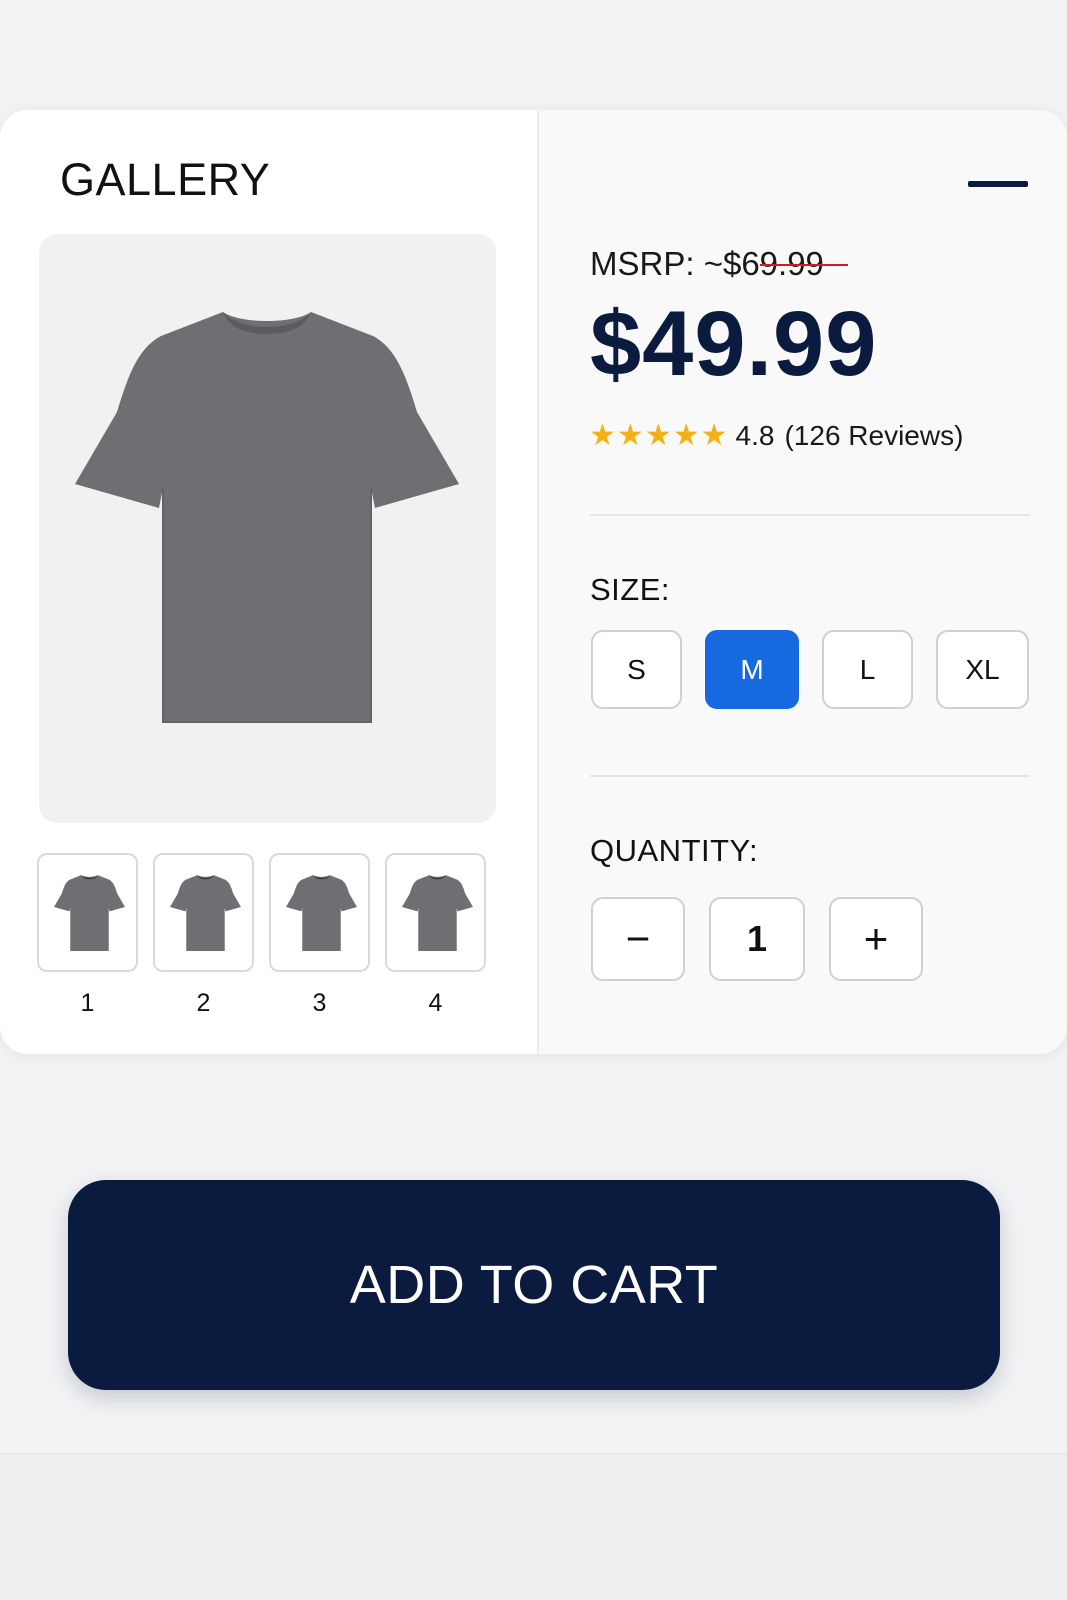 Image resolution: width=1067 pixels, height=1600 pixels. I want to click on rating-stars: ★ ★ ★ ★ ★, so click(658, 436).